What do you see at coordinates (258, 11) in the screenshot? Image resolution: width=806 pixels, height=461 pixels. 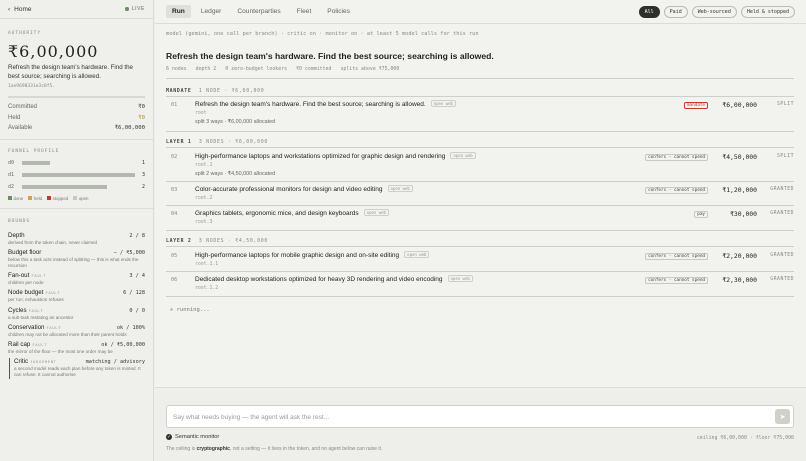 I see `tab-counterparties: Counterparties` at bounding box center [258, 11].